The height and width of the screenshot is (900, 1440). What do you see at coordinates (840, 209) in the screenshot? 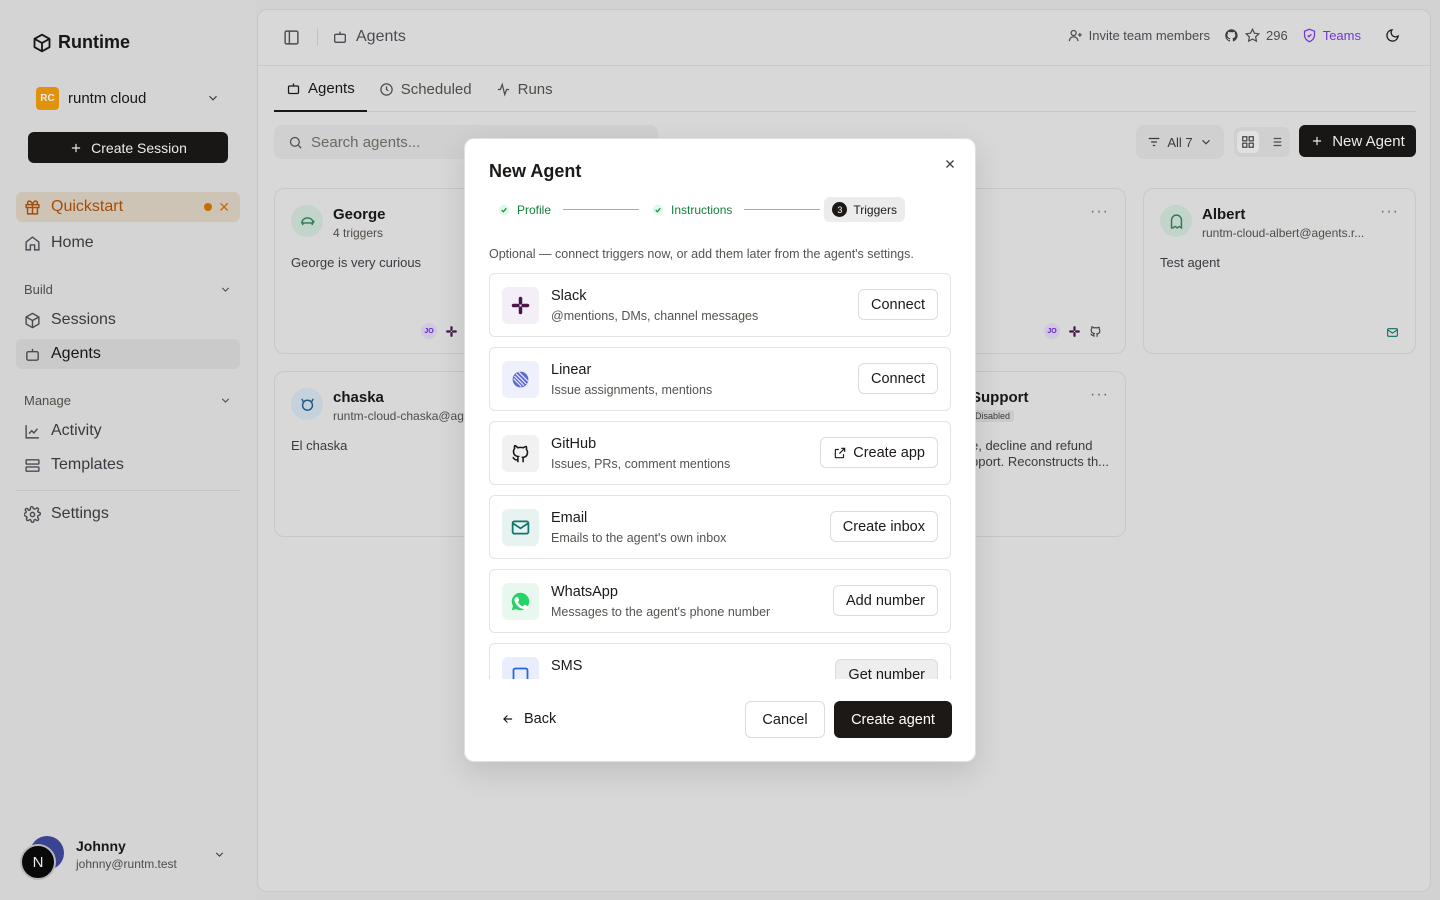
I see `step-number: 3` at bounding box center [840, 209].